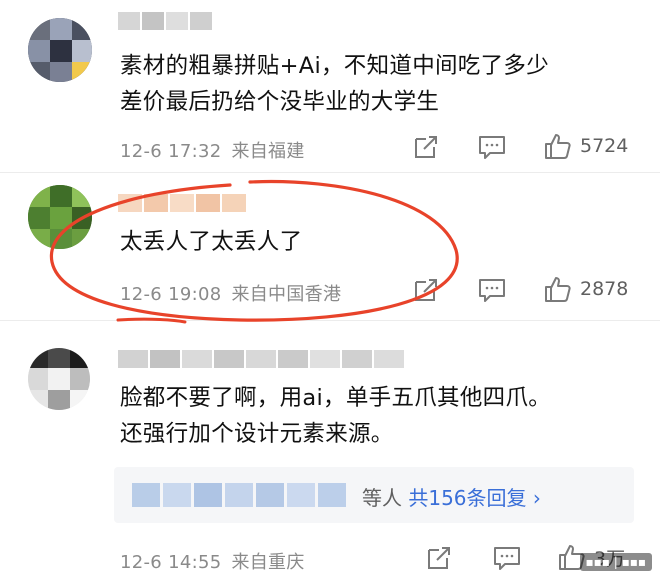 This screenshot has width=660, height=577. What do you see at coordinates (268, 562) in the screenshot?
I see `comment-location: 来自重庆` at bounding box center [268, 562].